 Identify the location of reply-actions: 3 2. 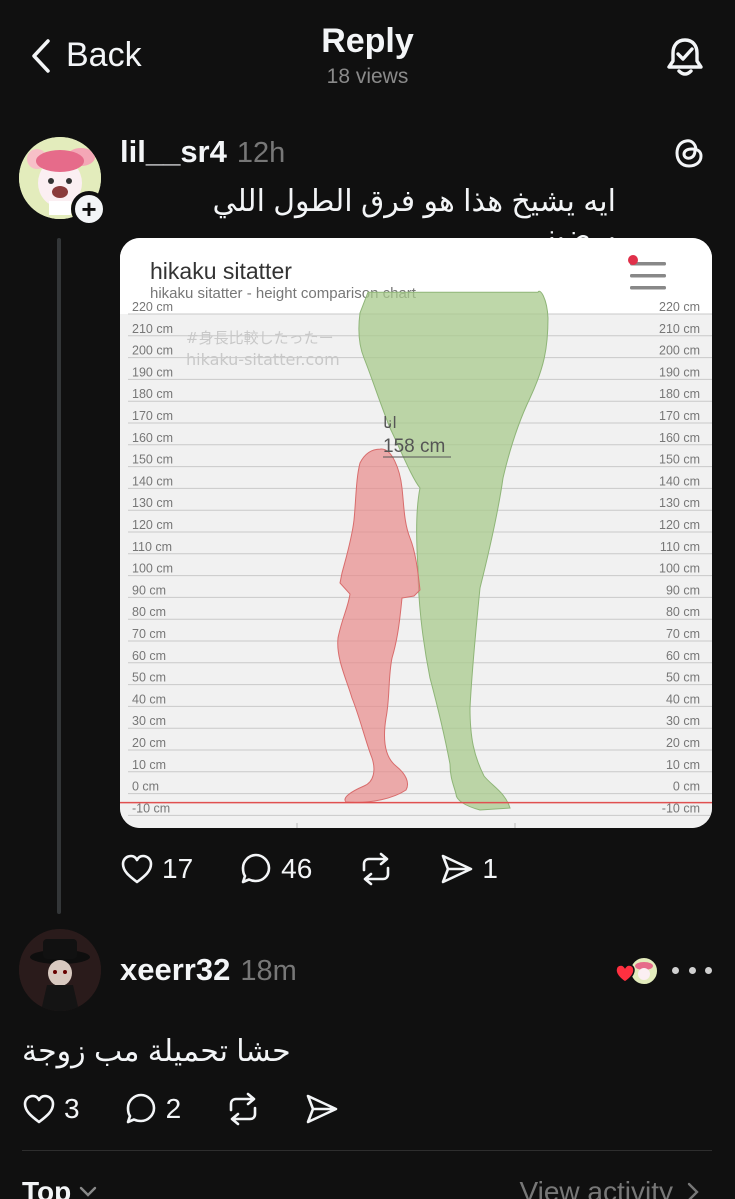
(180, 1109).